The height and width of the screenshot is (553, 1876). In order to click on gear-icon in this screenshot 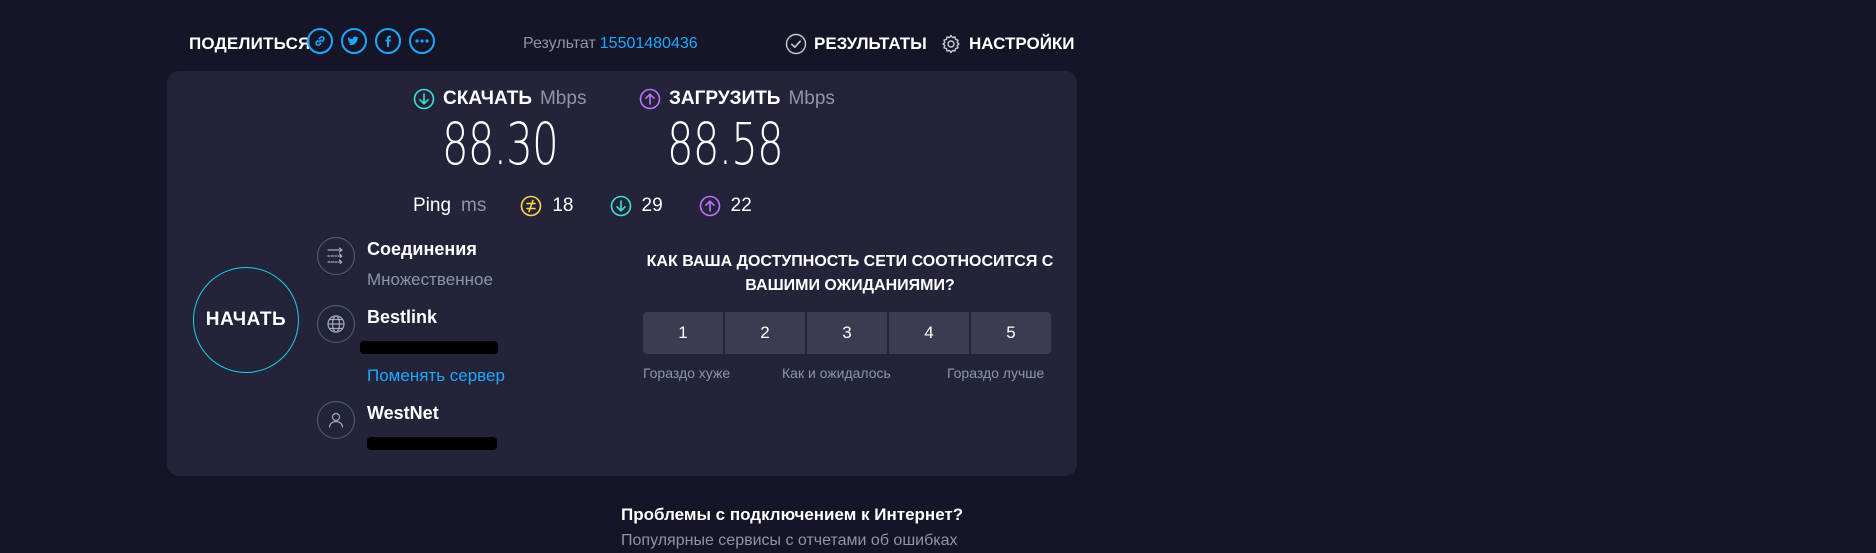, I will do `click(951, 44)`.